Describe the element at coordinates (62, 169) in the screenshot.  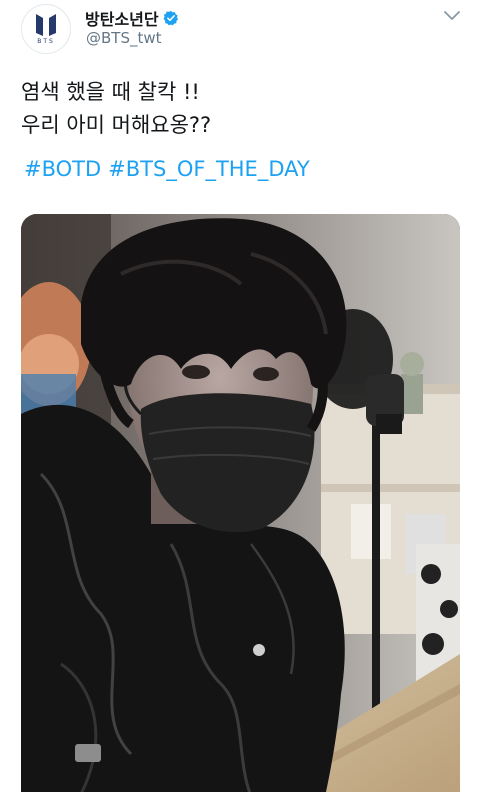
I see `hashtag-botd: #BOTD` at that location.